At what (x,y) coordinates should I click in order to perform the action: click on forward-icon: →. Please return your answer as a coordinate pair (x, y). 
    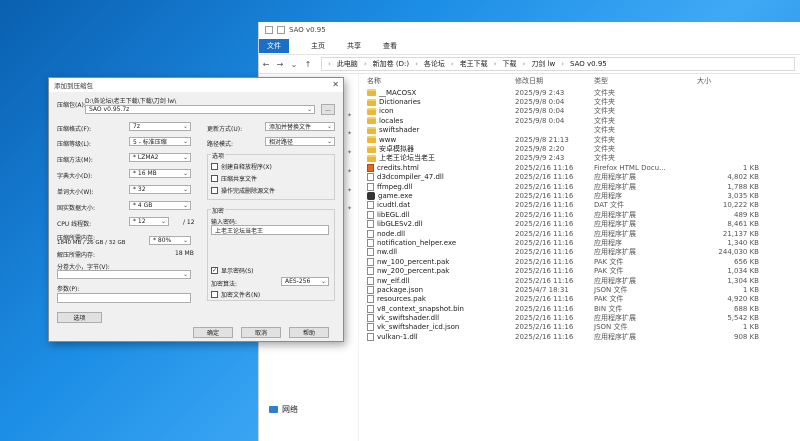
    Looking at the image, I should click on (280, 64).